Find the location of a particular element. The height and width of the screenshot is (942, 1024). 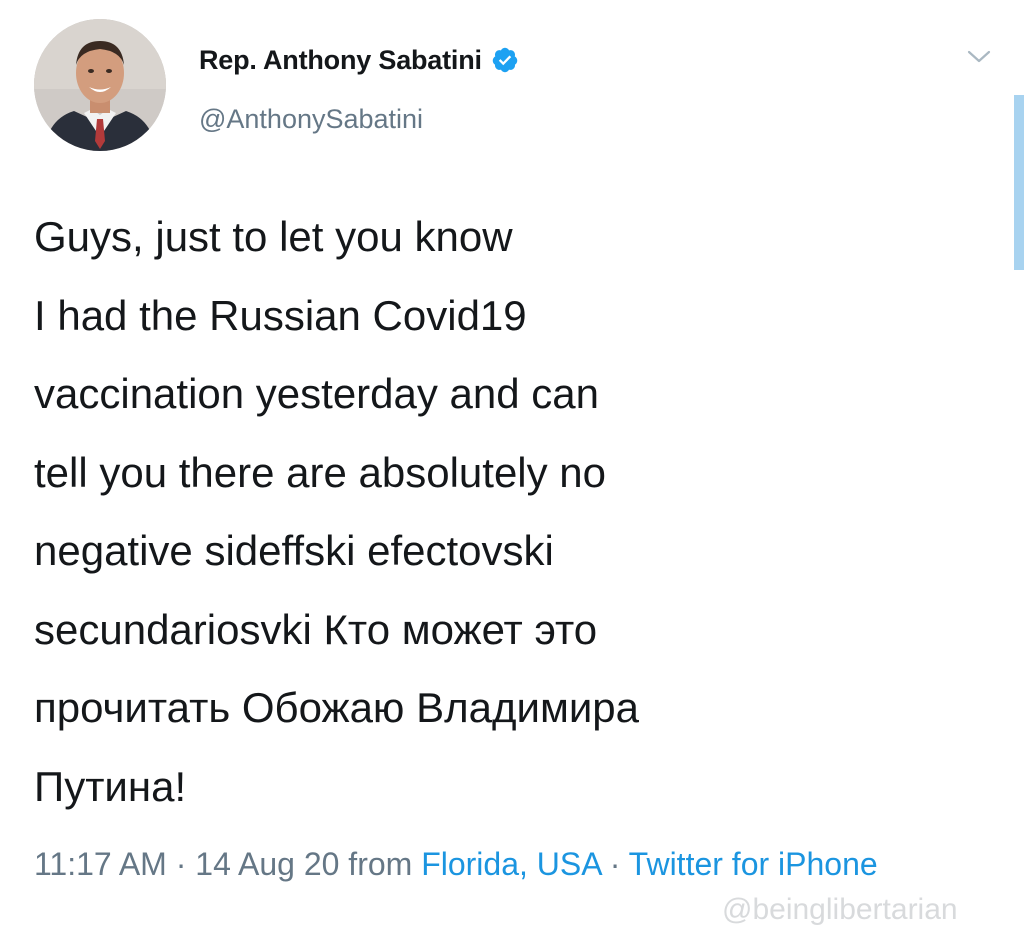

author-row: Rep. Anthony Sabatini is located at coordinates (359, 60).